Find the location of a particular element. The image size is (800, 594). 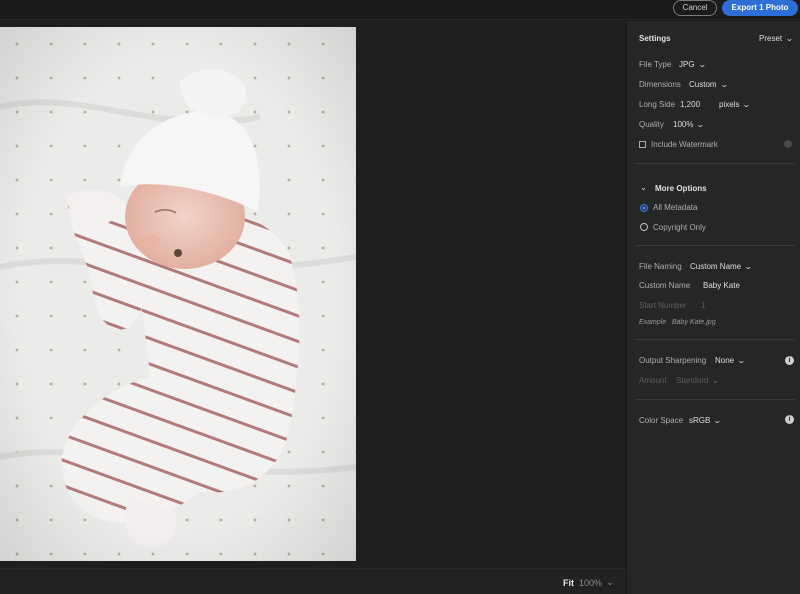

preset-dropdown: Preset ⌄ is located at coordinates (776, 38).